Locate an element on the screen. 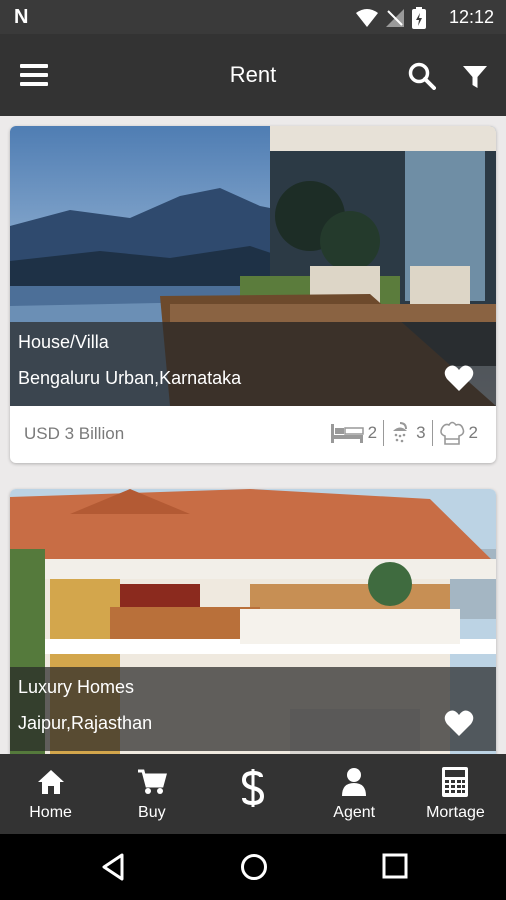 This screenshot has height=900, width=506. nav-home: Home is located at coordinates (50, 794).